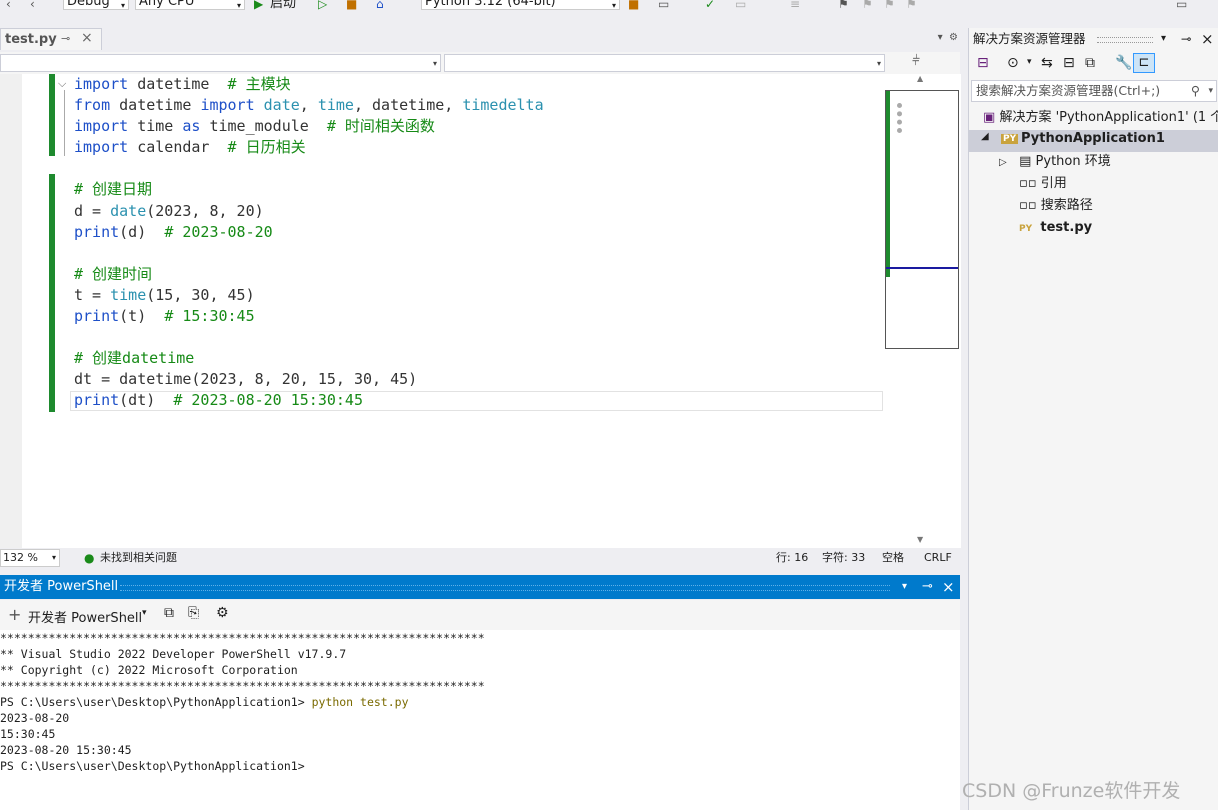 The image size is (1218, 810). I want to click on bookmark-icon: ⚑, so click(843, 5).